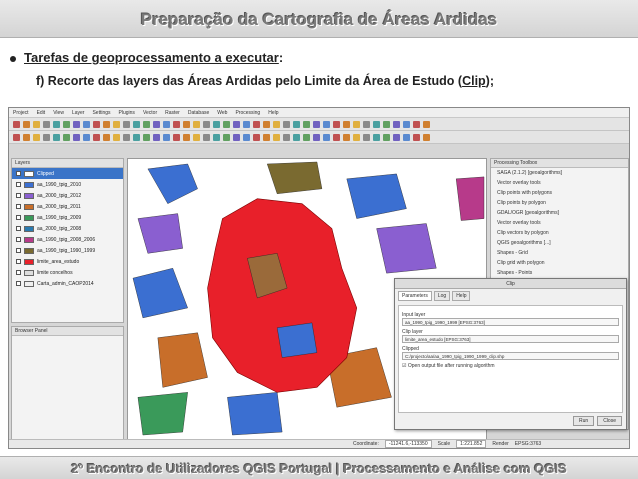 The height and width of the screenshot is (479, 638). Describe the element at coordinates (528, 444) in the screenshot. I see `crs-button: EPSG:3763` at that location.